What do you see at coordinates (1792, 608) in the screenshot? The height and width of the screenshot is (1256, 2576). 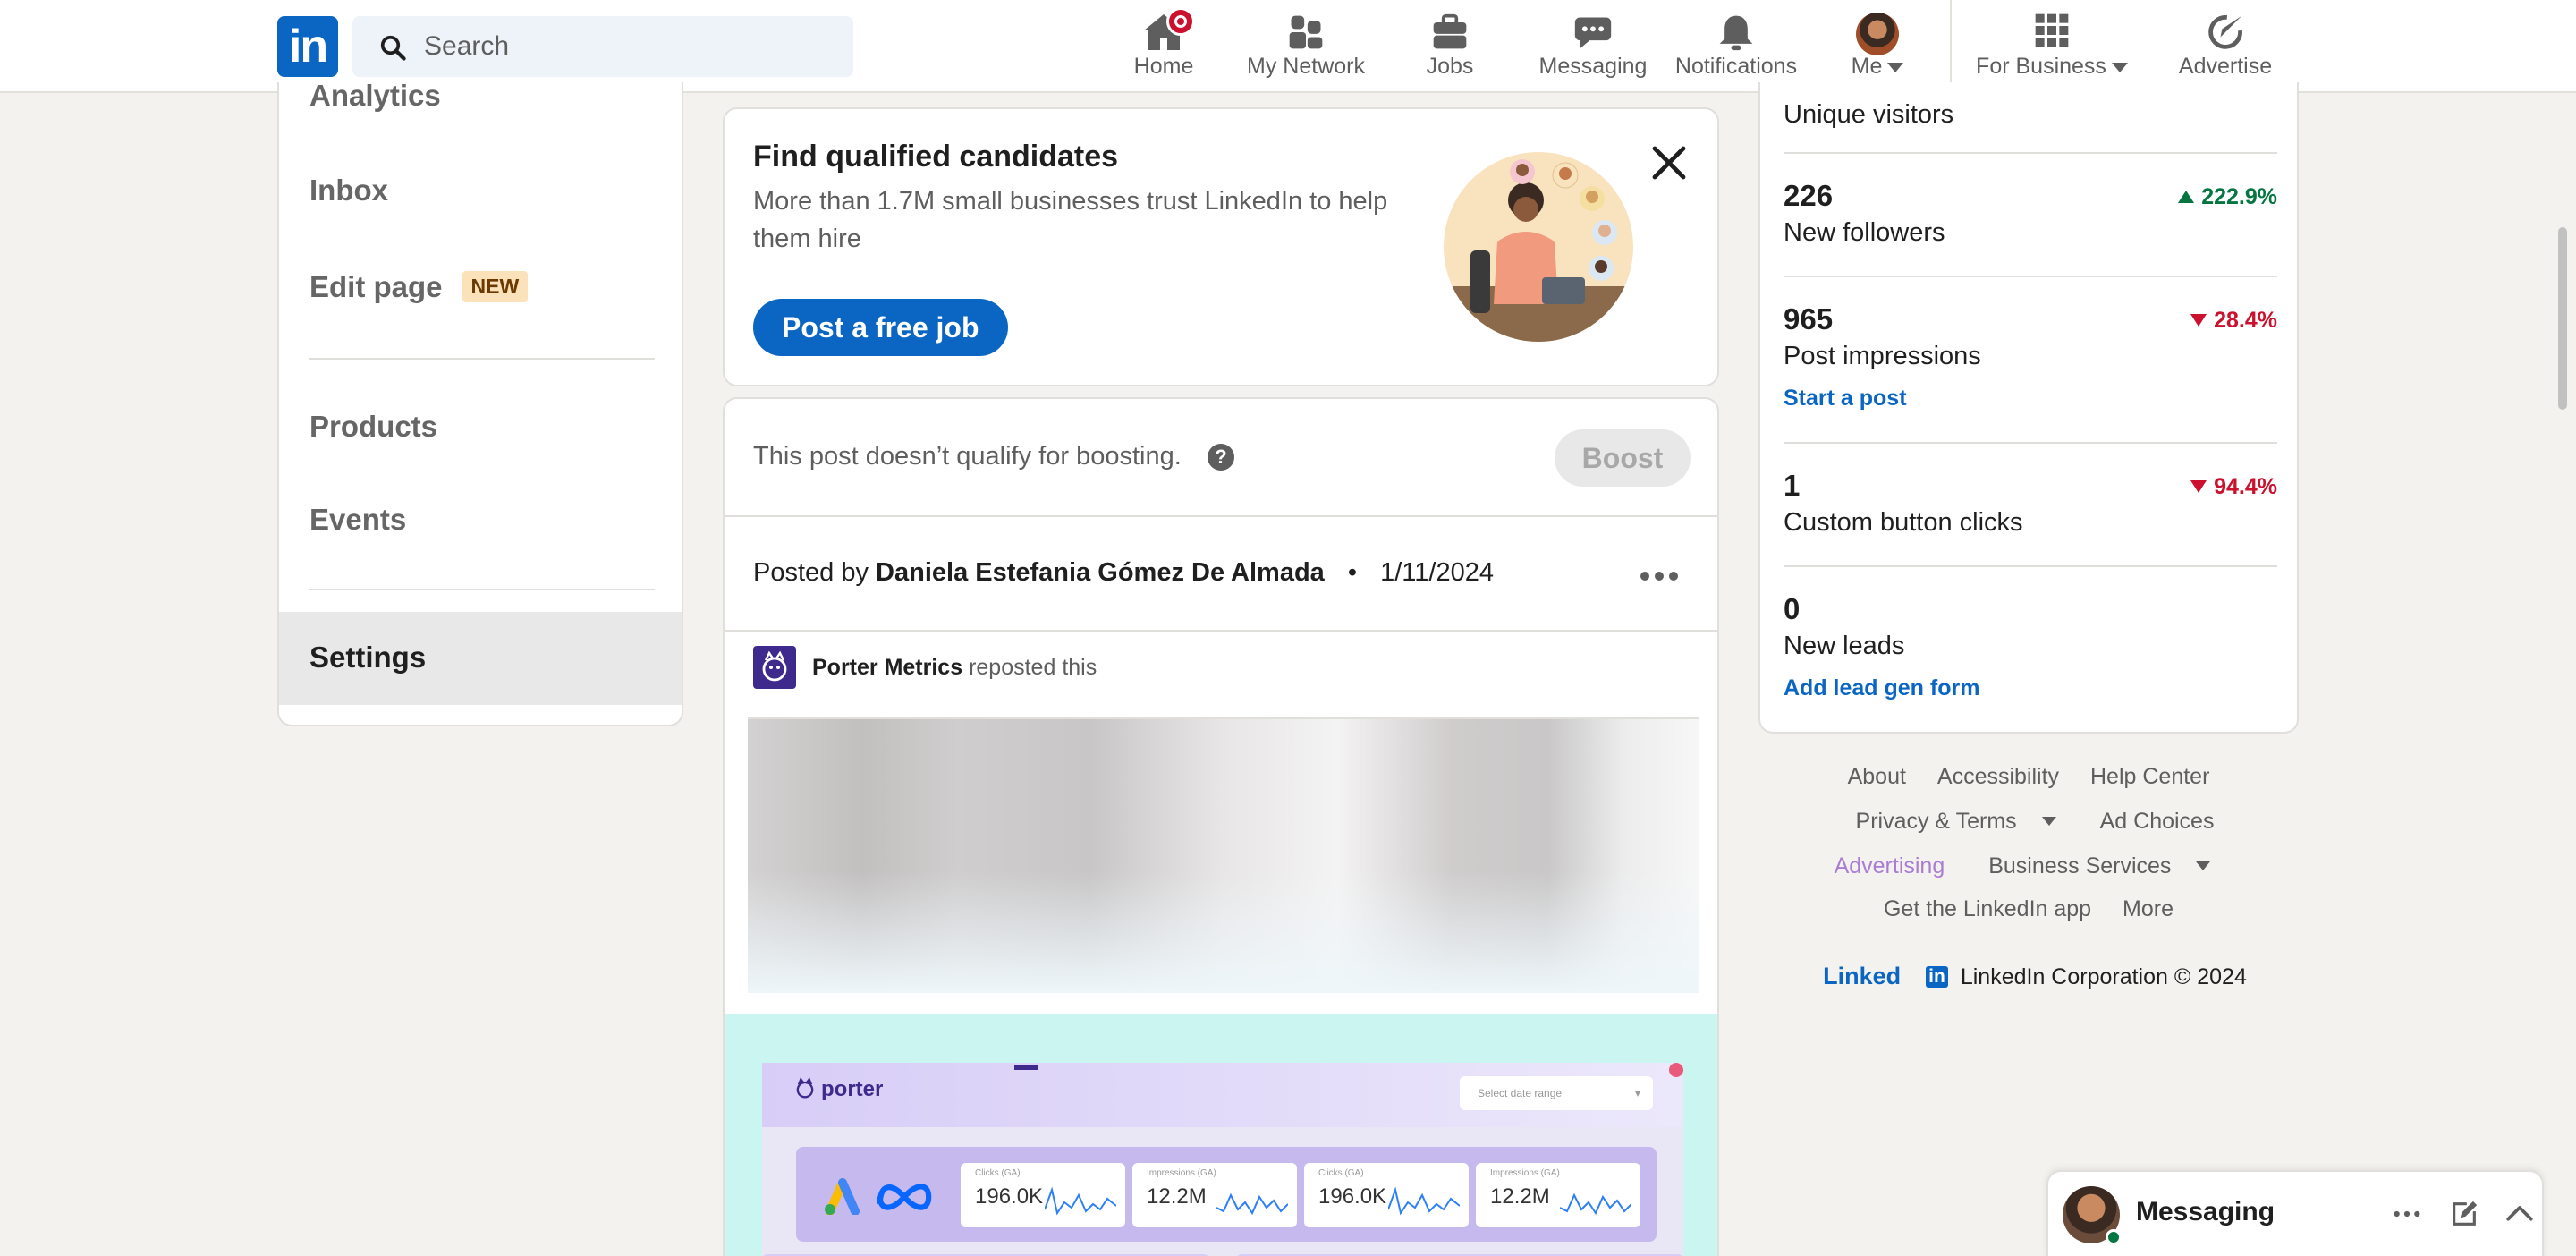 I see `stat-value: 0` at bounding box center [1792, 608].